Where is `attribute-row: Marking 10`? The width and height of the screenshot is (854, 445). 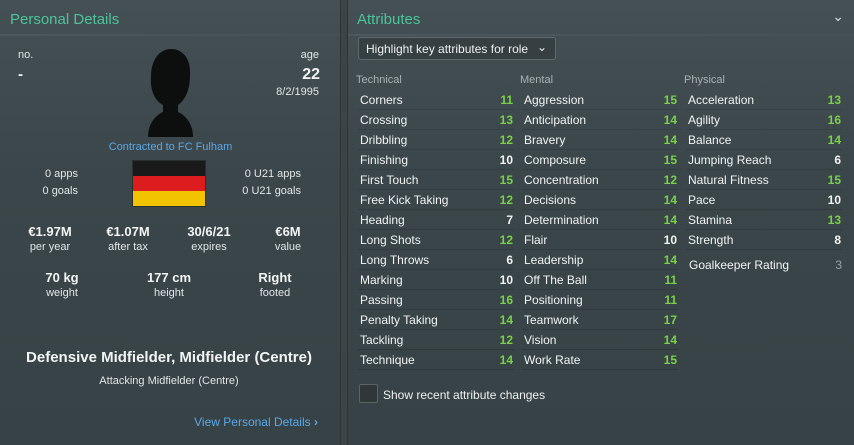
attribute-row: Marking 10 is located at coordinates (436, 280).